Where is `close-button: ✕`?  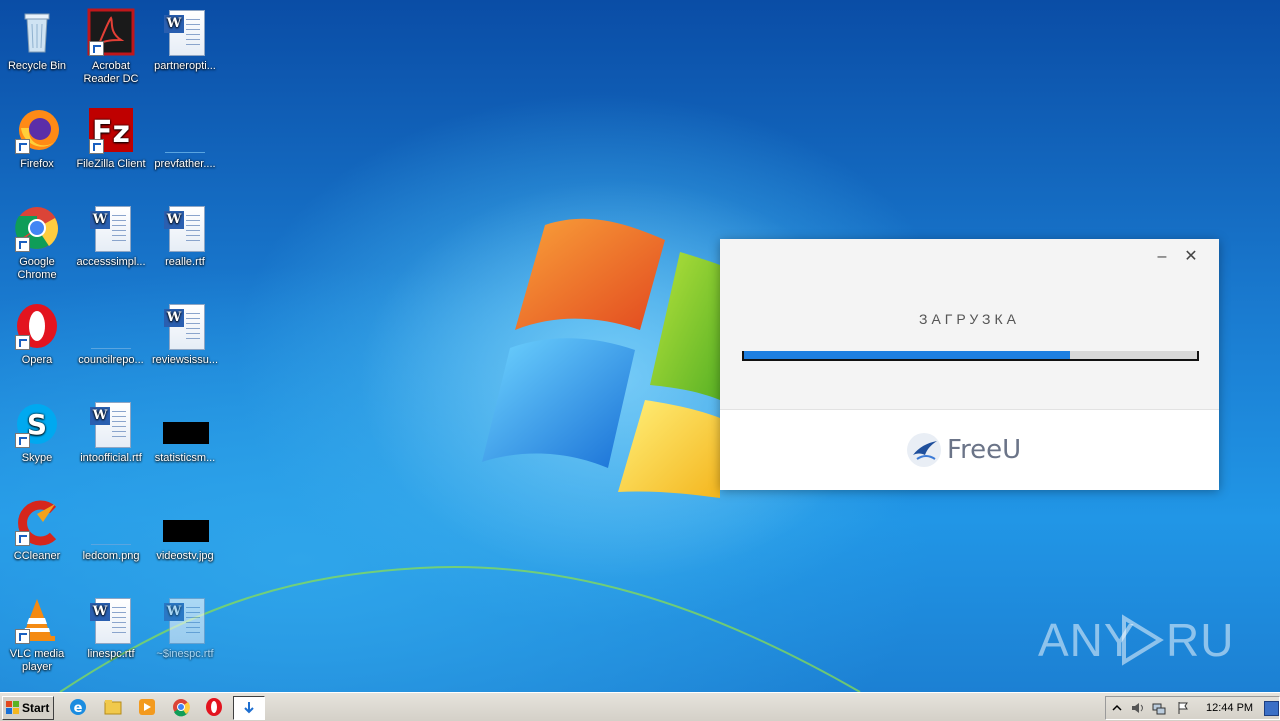 close-button: ✕ is located at coordinates (1191, 257).